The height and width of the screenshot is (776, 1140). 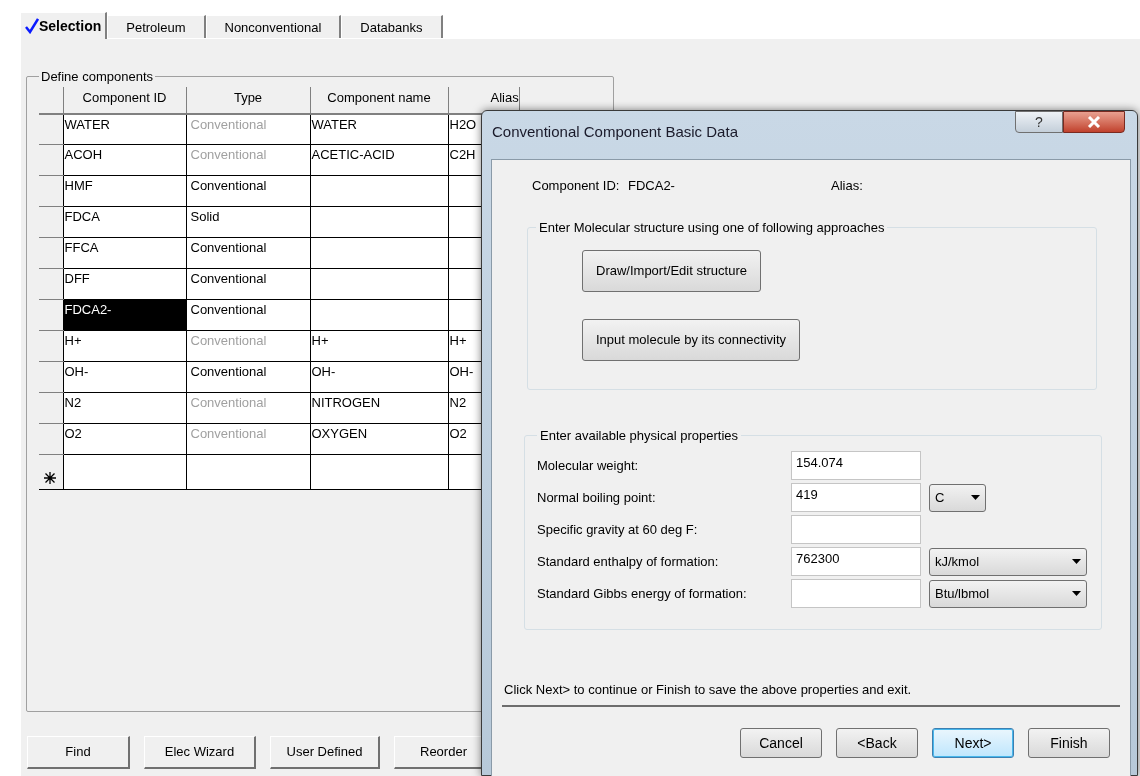 What do you see at coordinates (124, 315) in the screenshot?
I see `table-cell: FDCA2-` at bounding box center [124, 315].